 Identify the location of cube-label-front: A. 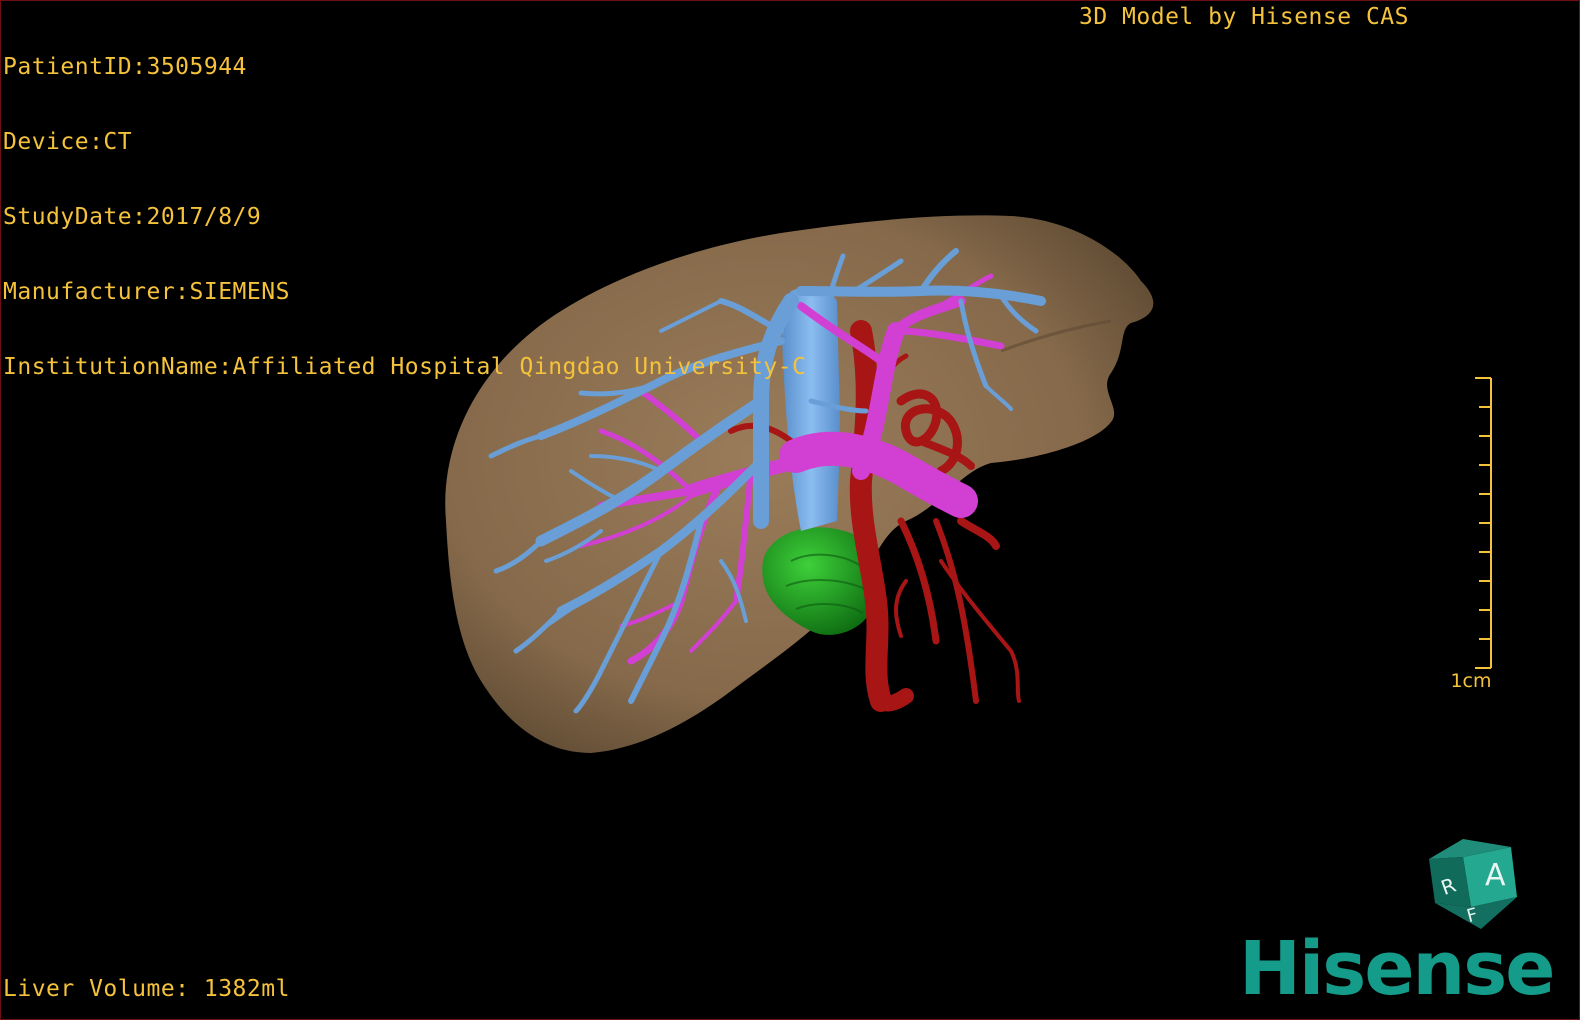
(1495, 875).